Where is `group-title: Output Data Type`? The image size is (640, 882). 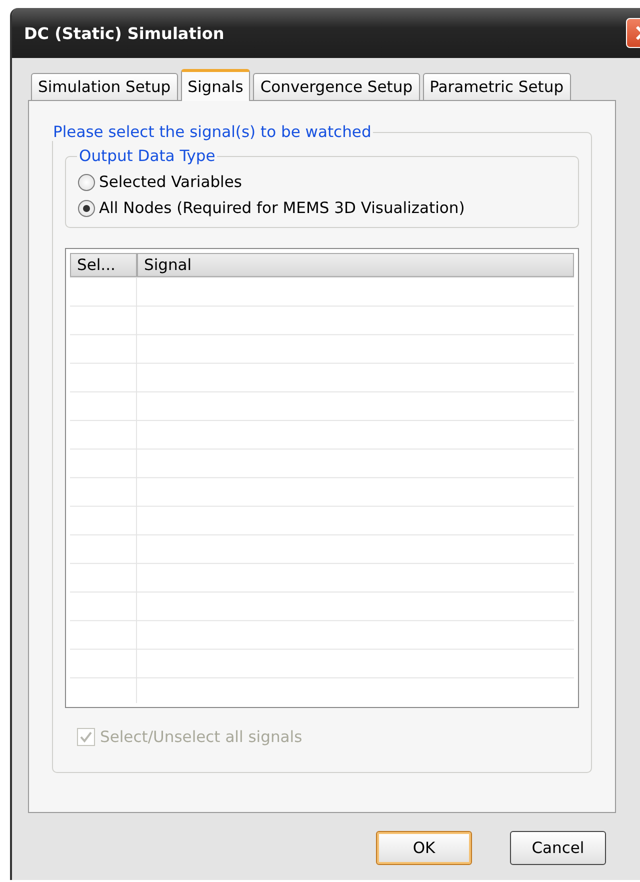
group-title: Output Data Type is located at coordinates (147, 156).